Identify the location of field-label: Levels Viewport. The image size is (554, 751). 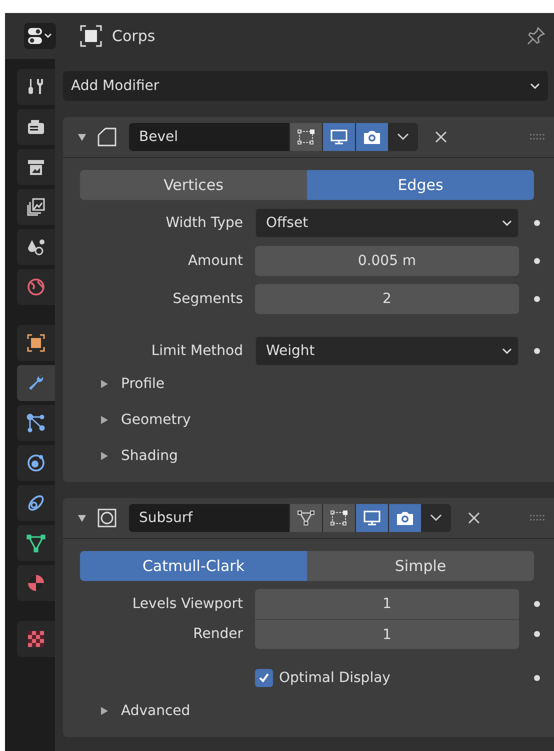
(187, 604).